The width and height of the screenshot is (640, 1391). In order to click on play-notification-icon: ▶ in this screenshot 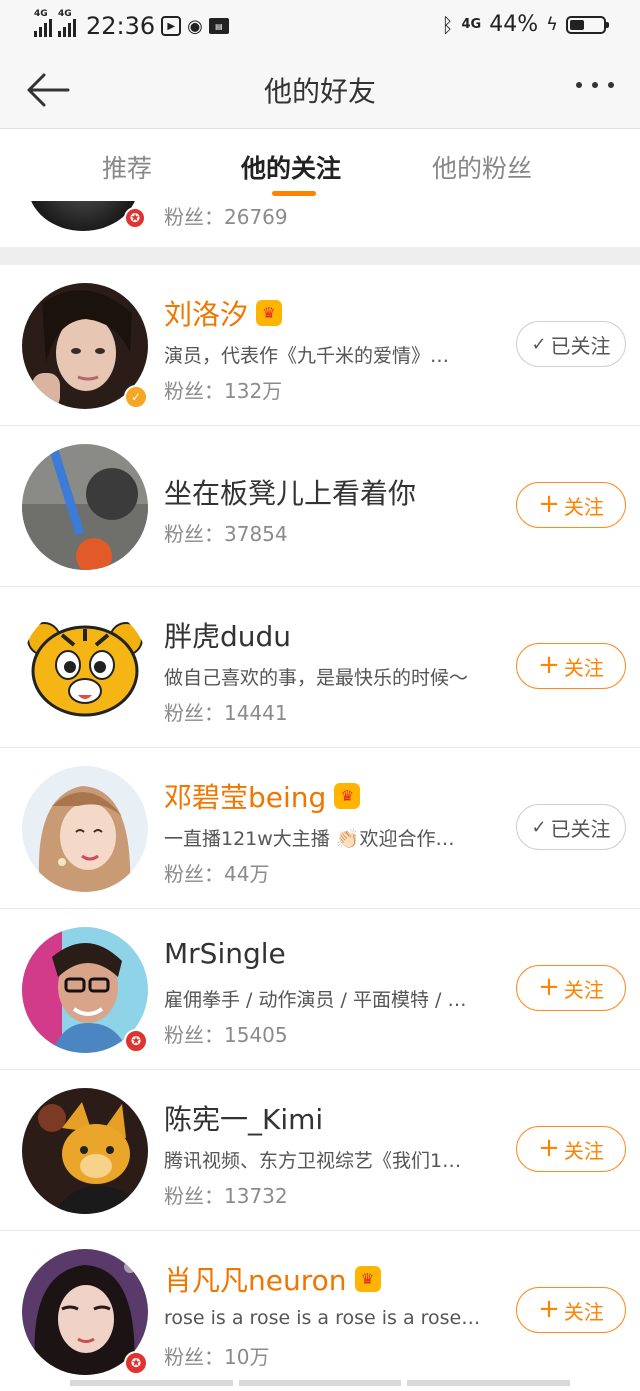, I will do `click(171, 26)`.